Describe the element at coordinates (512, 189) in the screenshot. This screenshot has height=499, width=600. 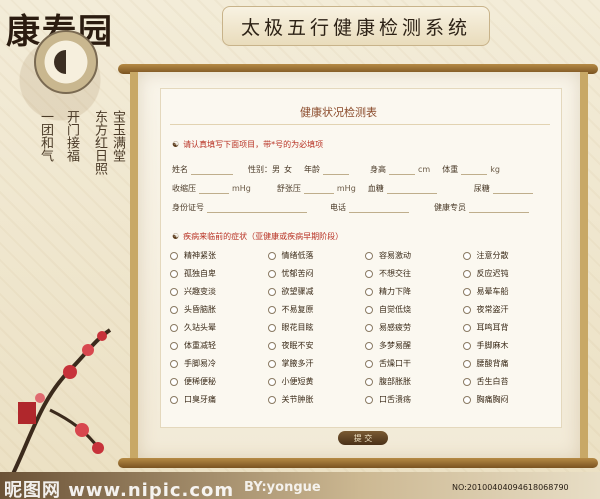
I see `urine-sugar-input` at that location.